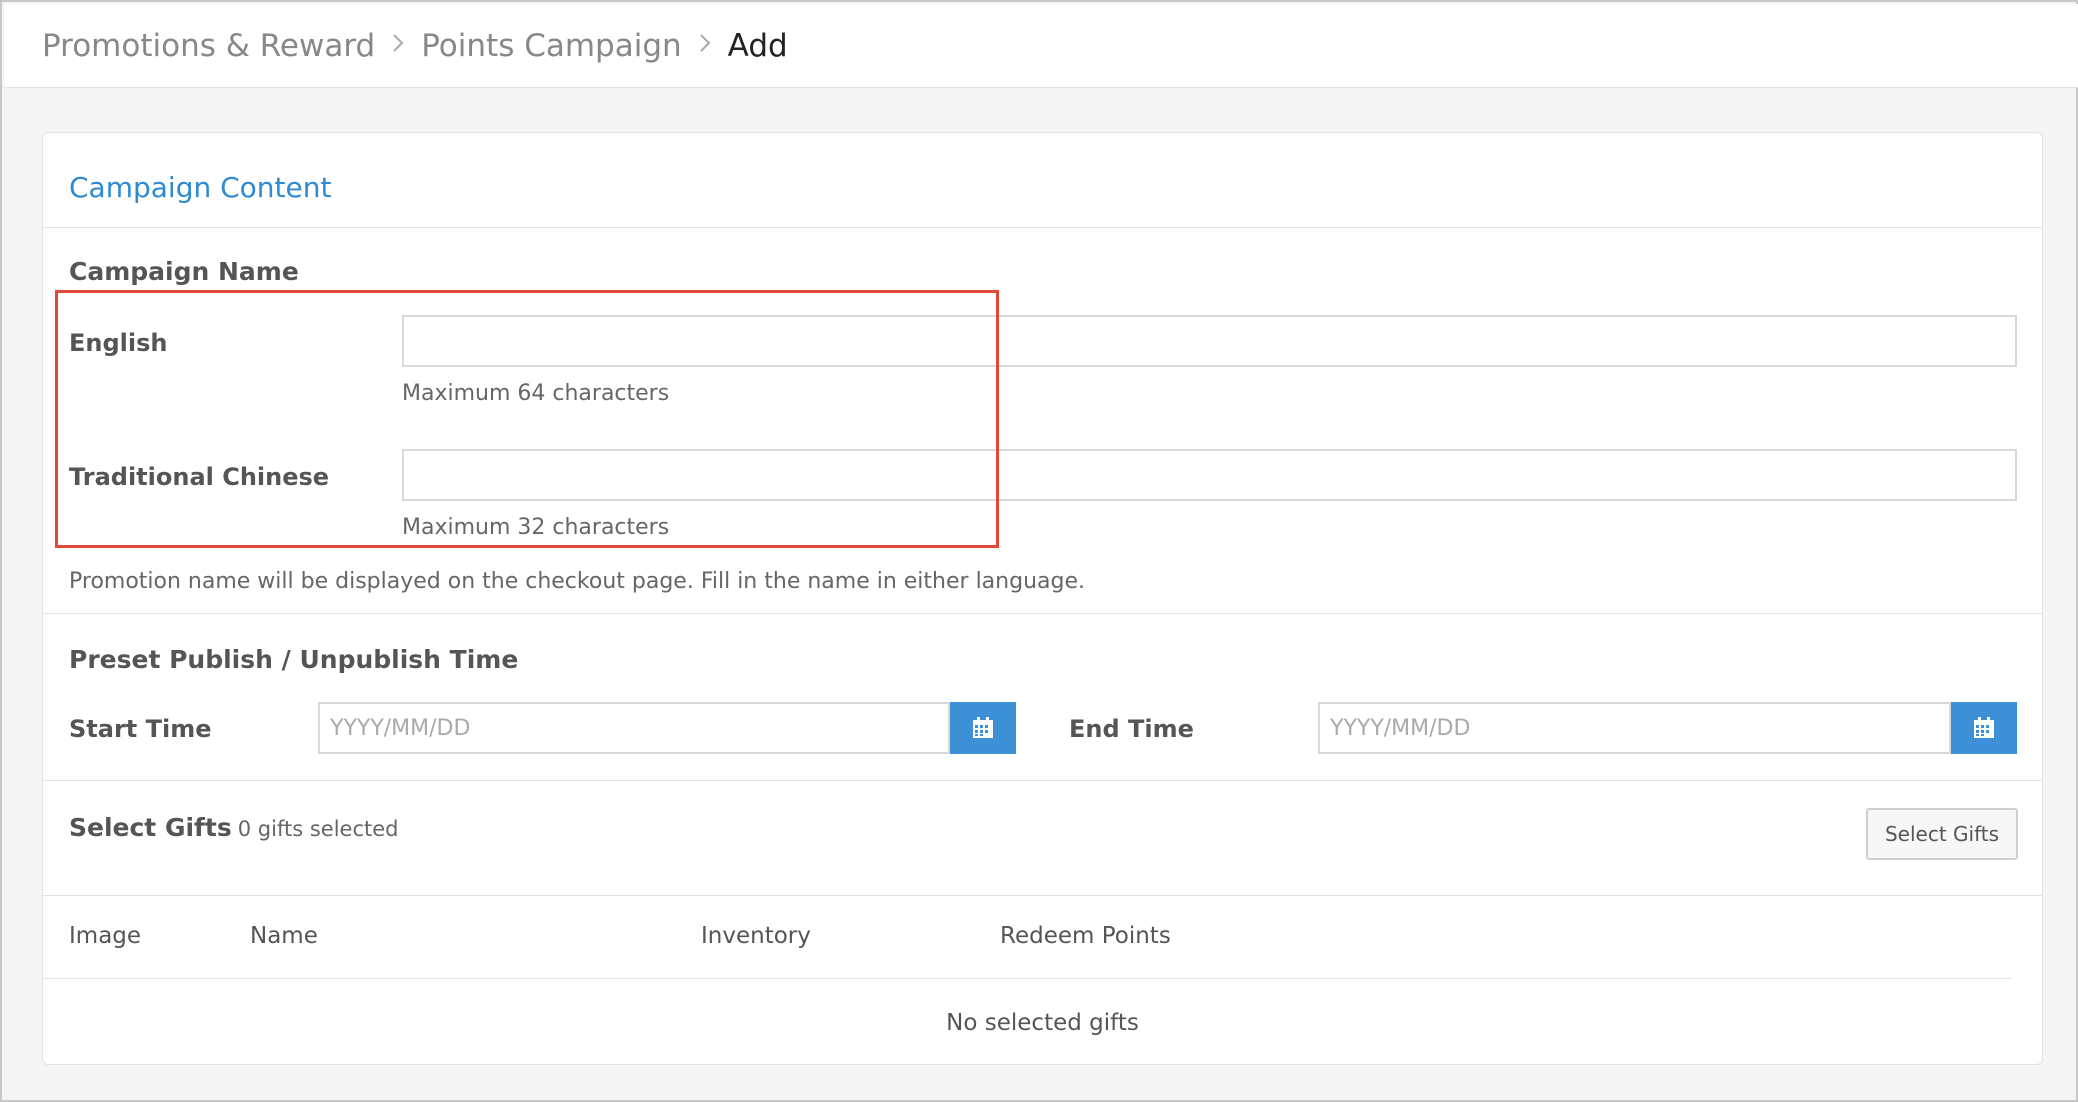 This screenshot has height=1102, width=2078. Describe the element at coordinates (536, 393) in the screenshot. I see `english-help-text: Maximum 64 characters` at that location.